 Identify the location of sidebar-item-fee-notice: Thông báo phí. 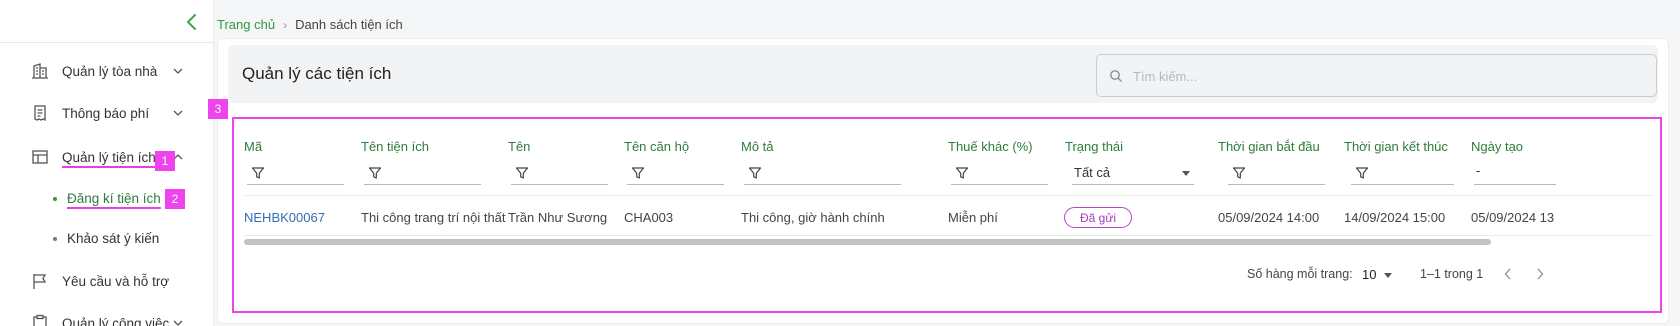
(107, 113).